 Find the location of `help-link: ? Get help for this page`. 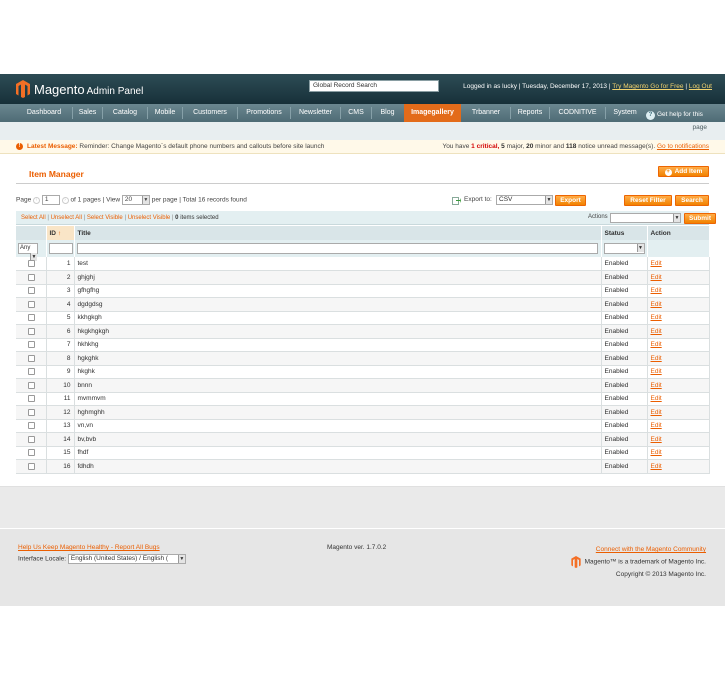

help-link: ? Get help for this page is located at coordinates (681, 121).